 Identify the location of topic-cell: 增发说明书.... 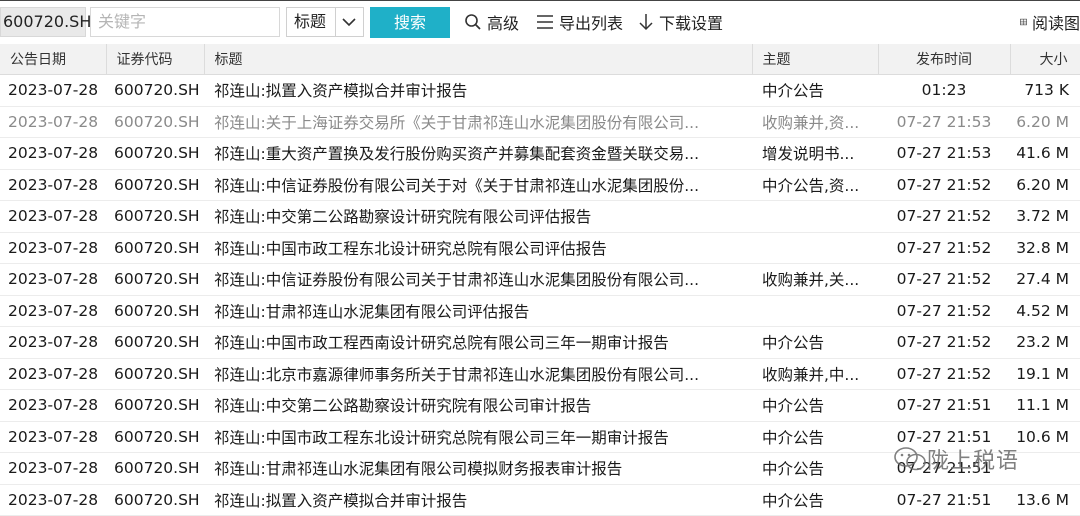
(815, 153).